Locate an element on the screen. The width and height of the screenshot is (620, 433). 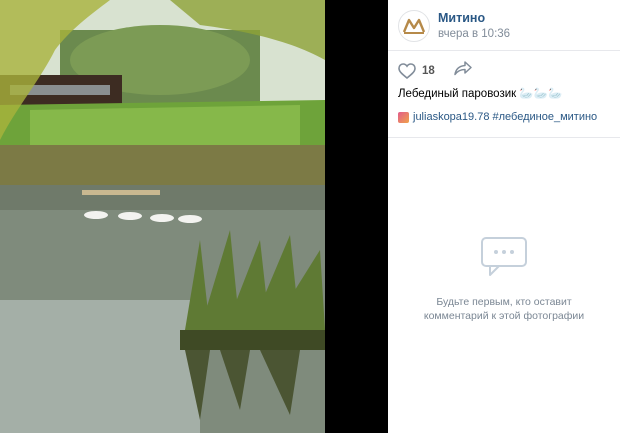
heart-icon is located at coordinates (407, 70).